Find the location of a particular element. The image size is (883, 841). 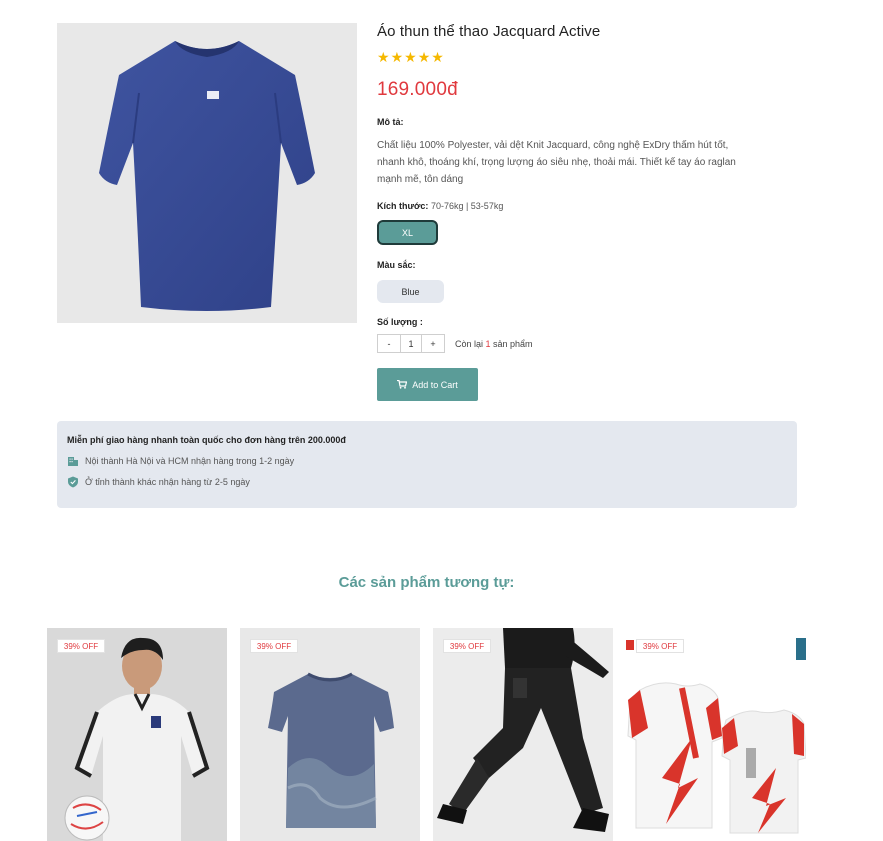

building-icon is located at coordinates (73, 461).